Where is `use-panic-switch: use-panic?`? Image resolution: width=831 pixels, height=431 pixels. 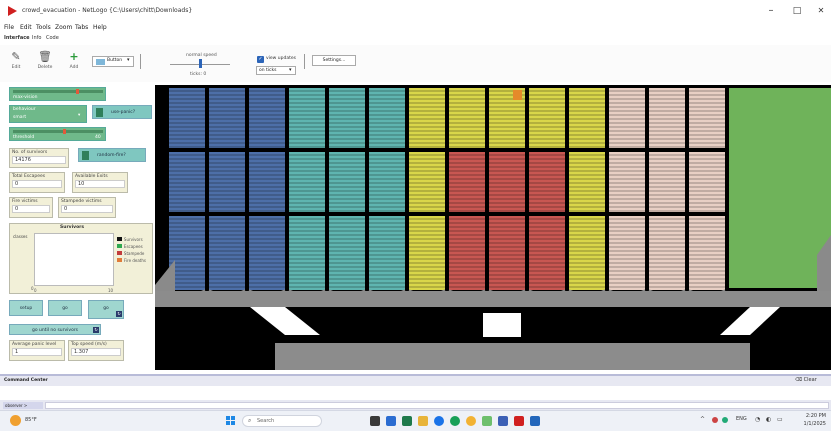 use-panic-switch: use-panic? is located at coordinates (122, 112).